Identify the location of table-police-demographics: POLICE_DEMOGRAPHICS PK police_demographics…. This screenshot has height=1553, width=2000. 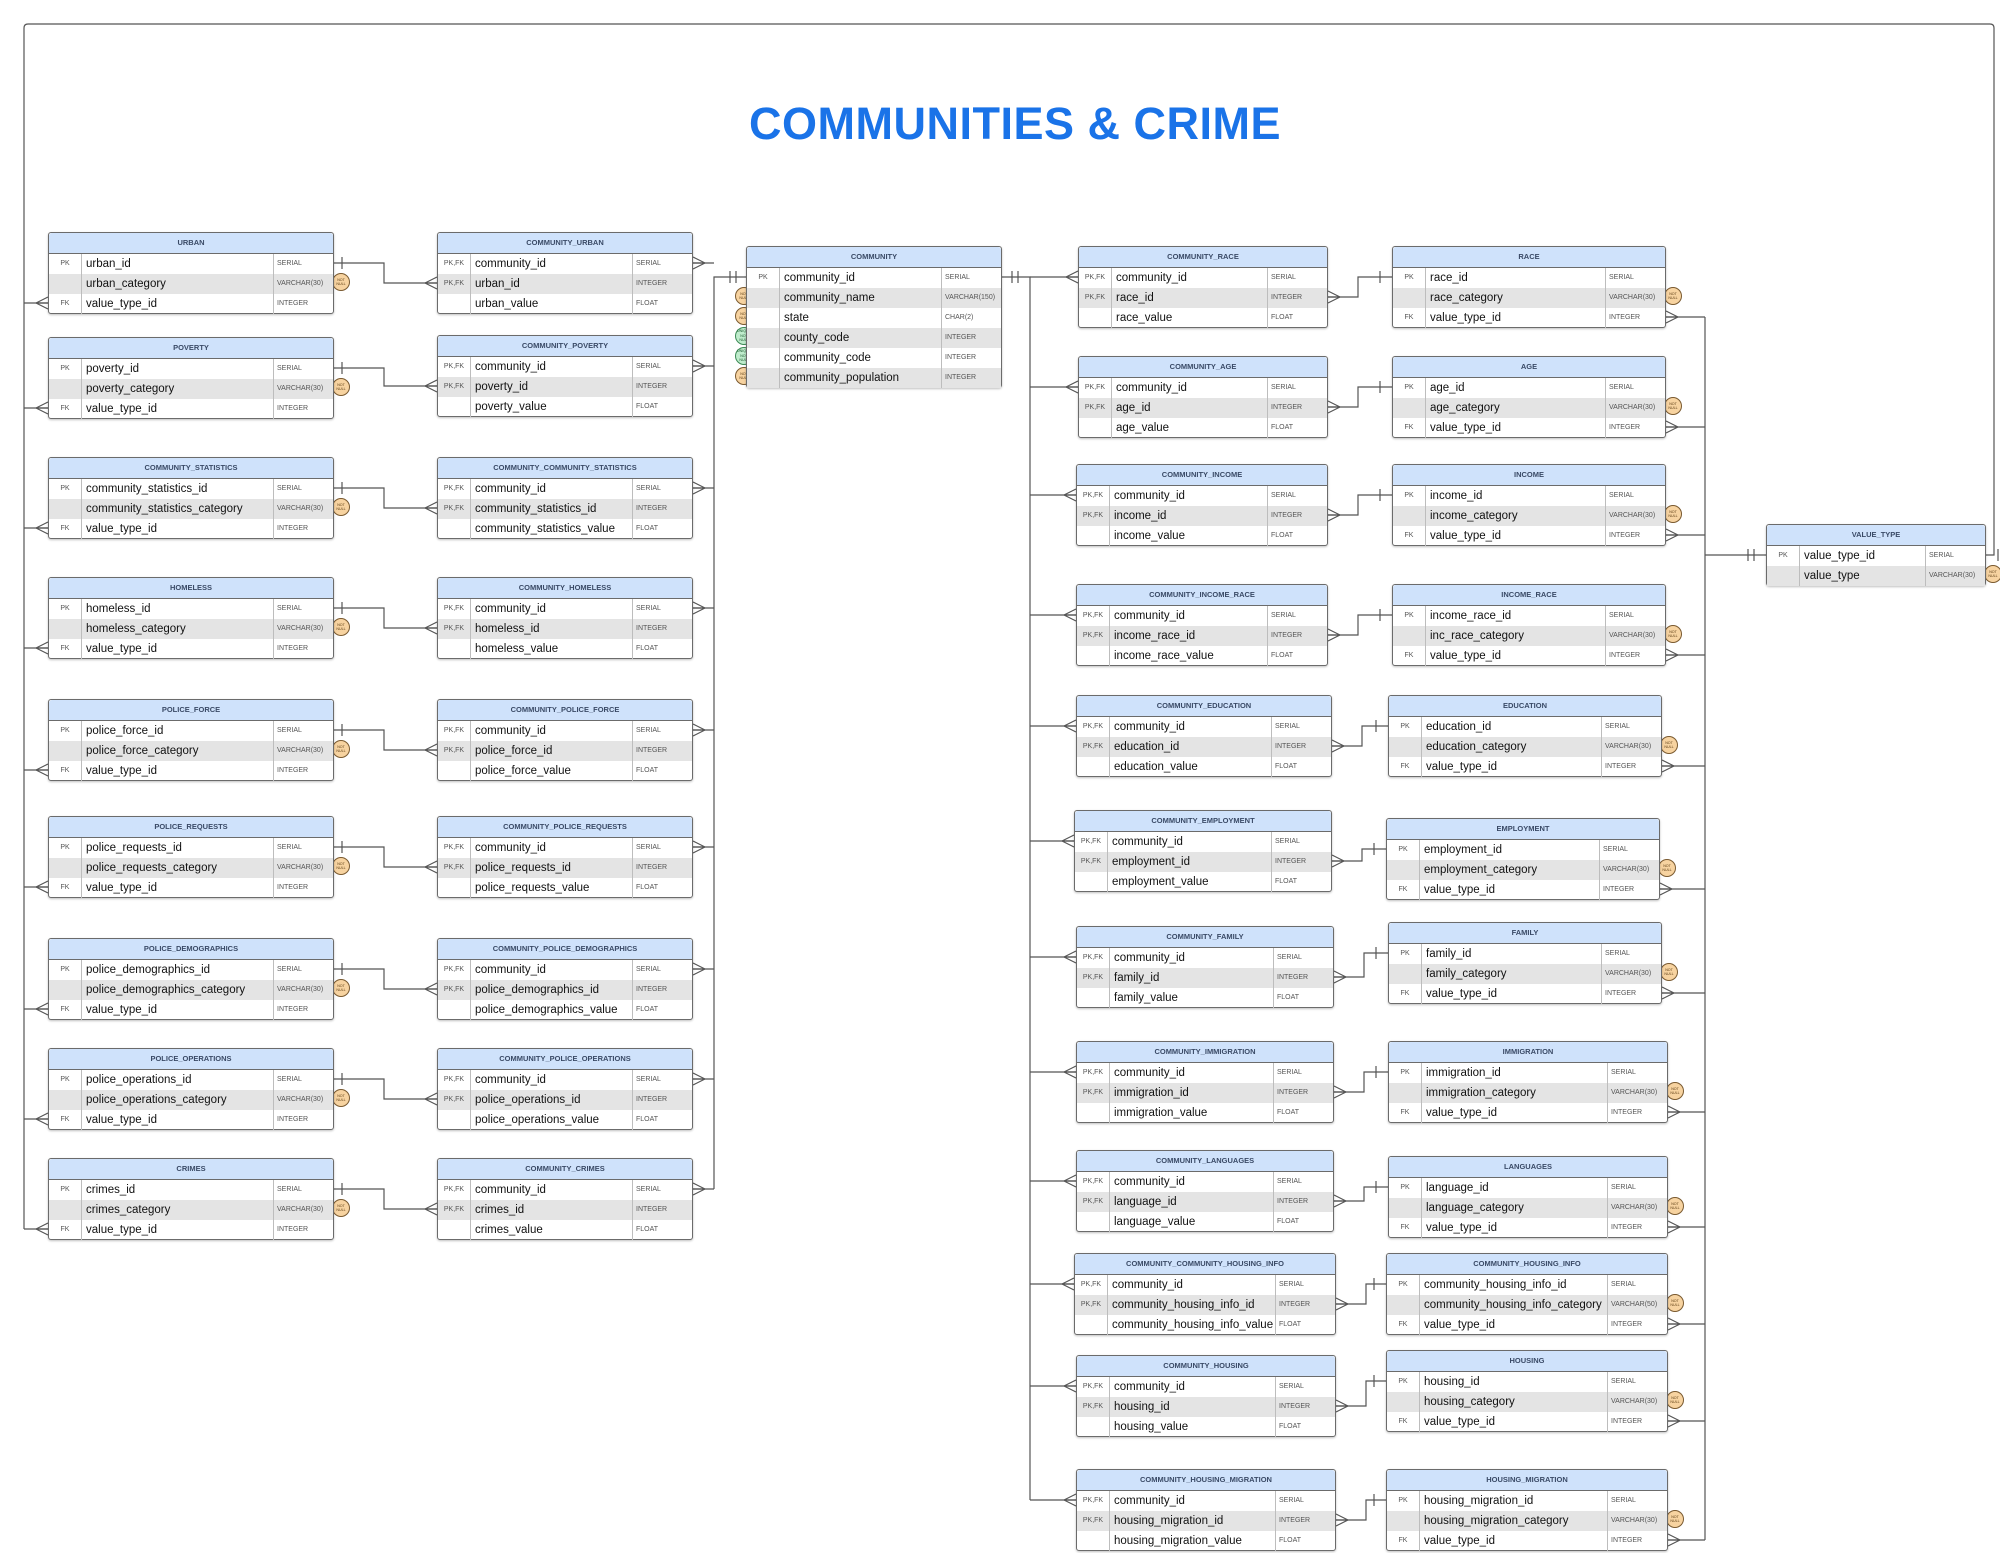
(191, 979).